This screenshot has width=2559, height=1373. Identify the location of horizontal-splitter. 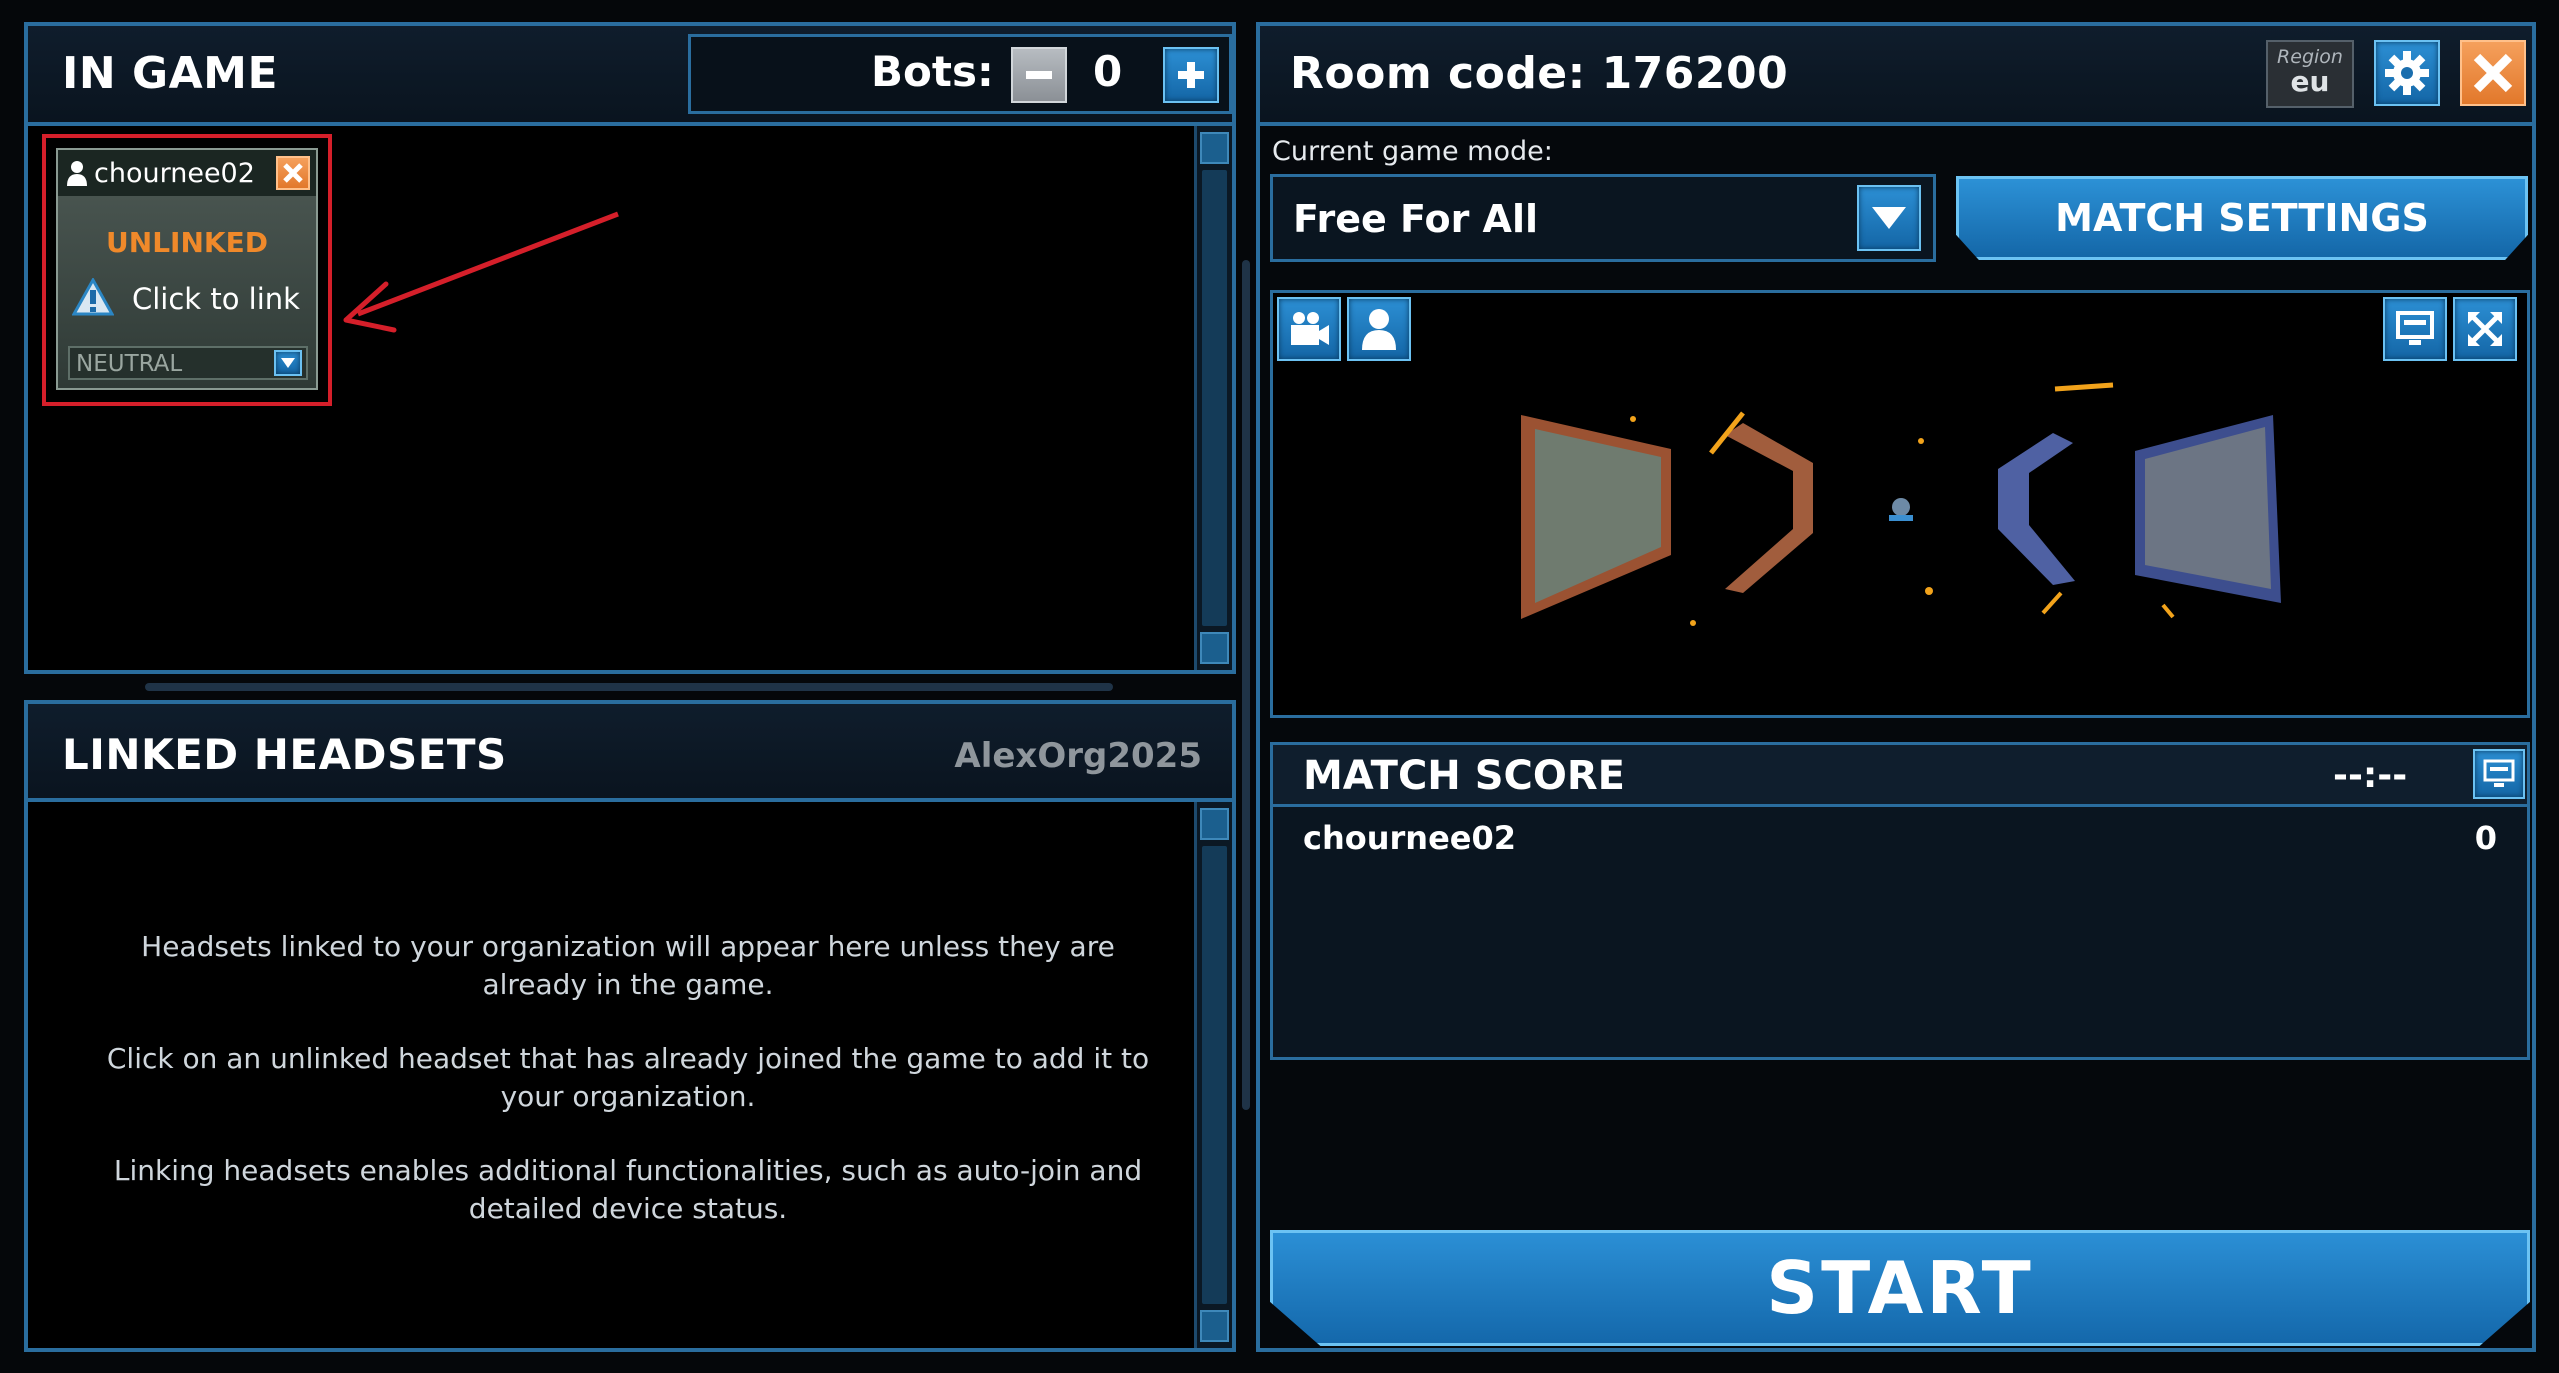
(629, 687).